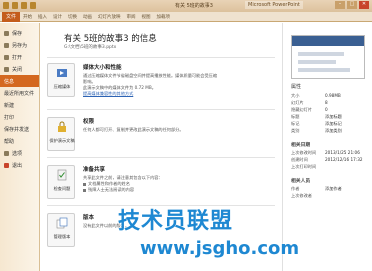  I want to click on compress-media-button: 压缩媒体, so click(61, 80).